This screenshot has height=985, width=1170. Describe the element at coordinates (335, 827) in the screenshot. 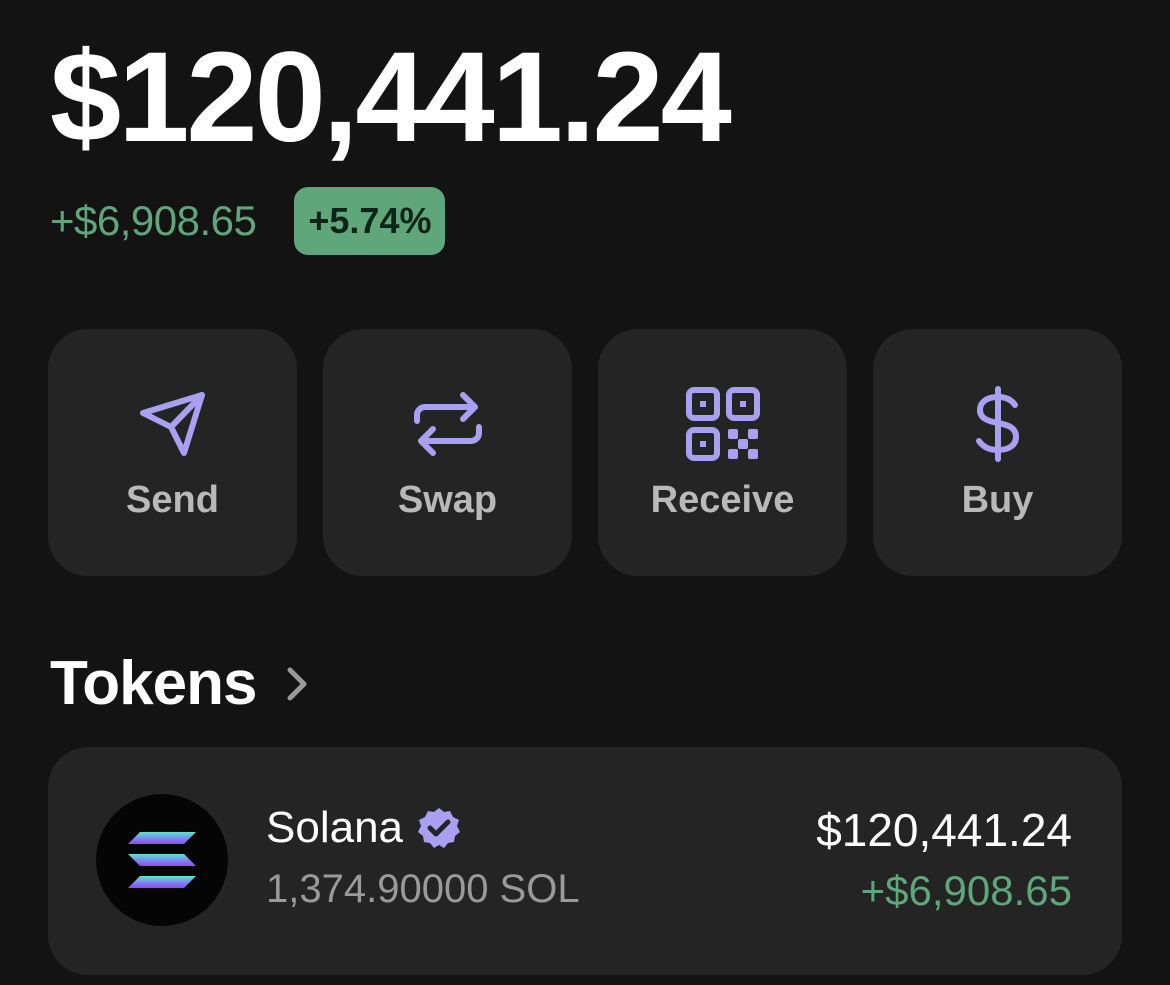

I see `token-name: Solana` at that location.